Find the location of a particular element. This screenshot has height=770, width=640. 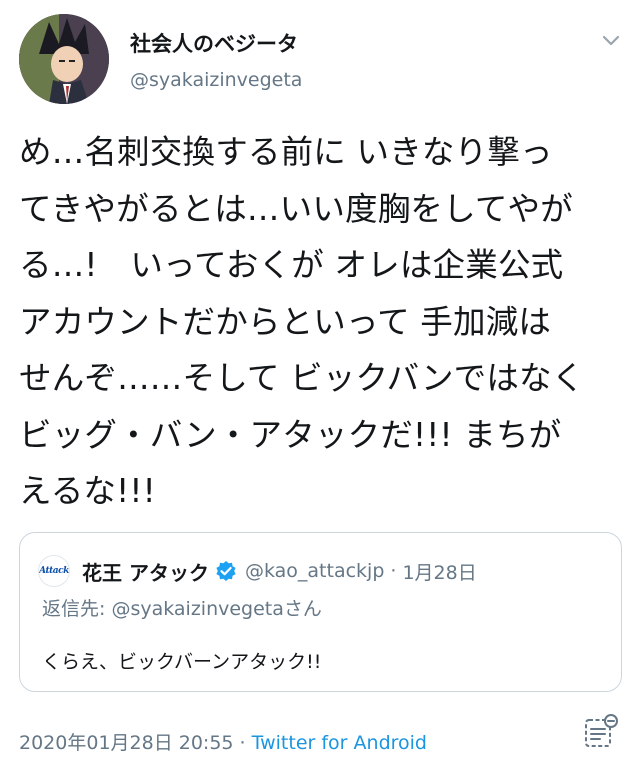

verified-badge-icon is located at coordinates (226, 571).